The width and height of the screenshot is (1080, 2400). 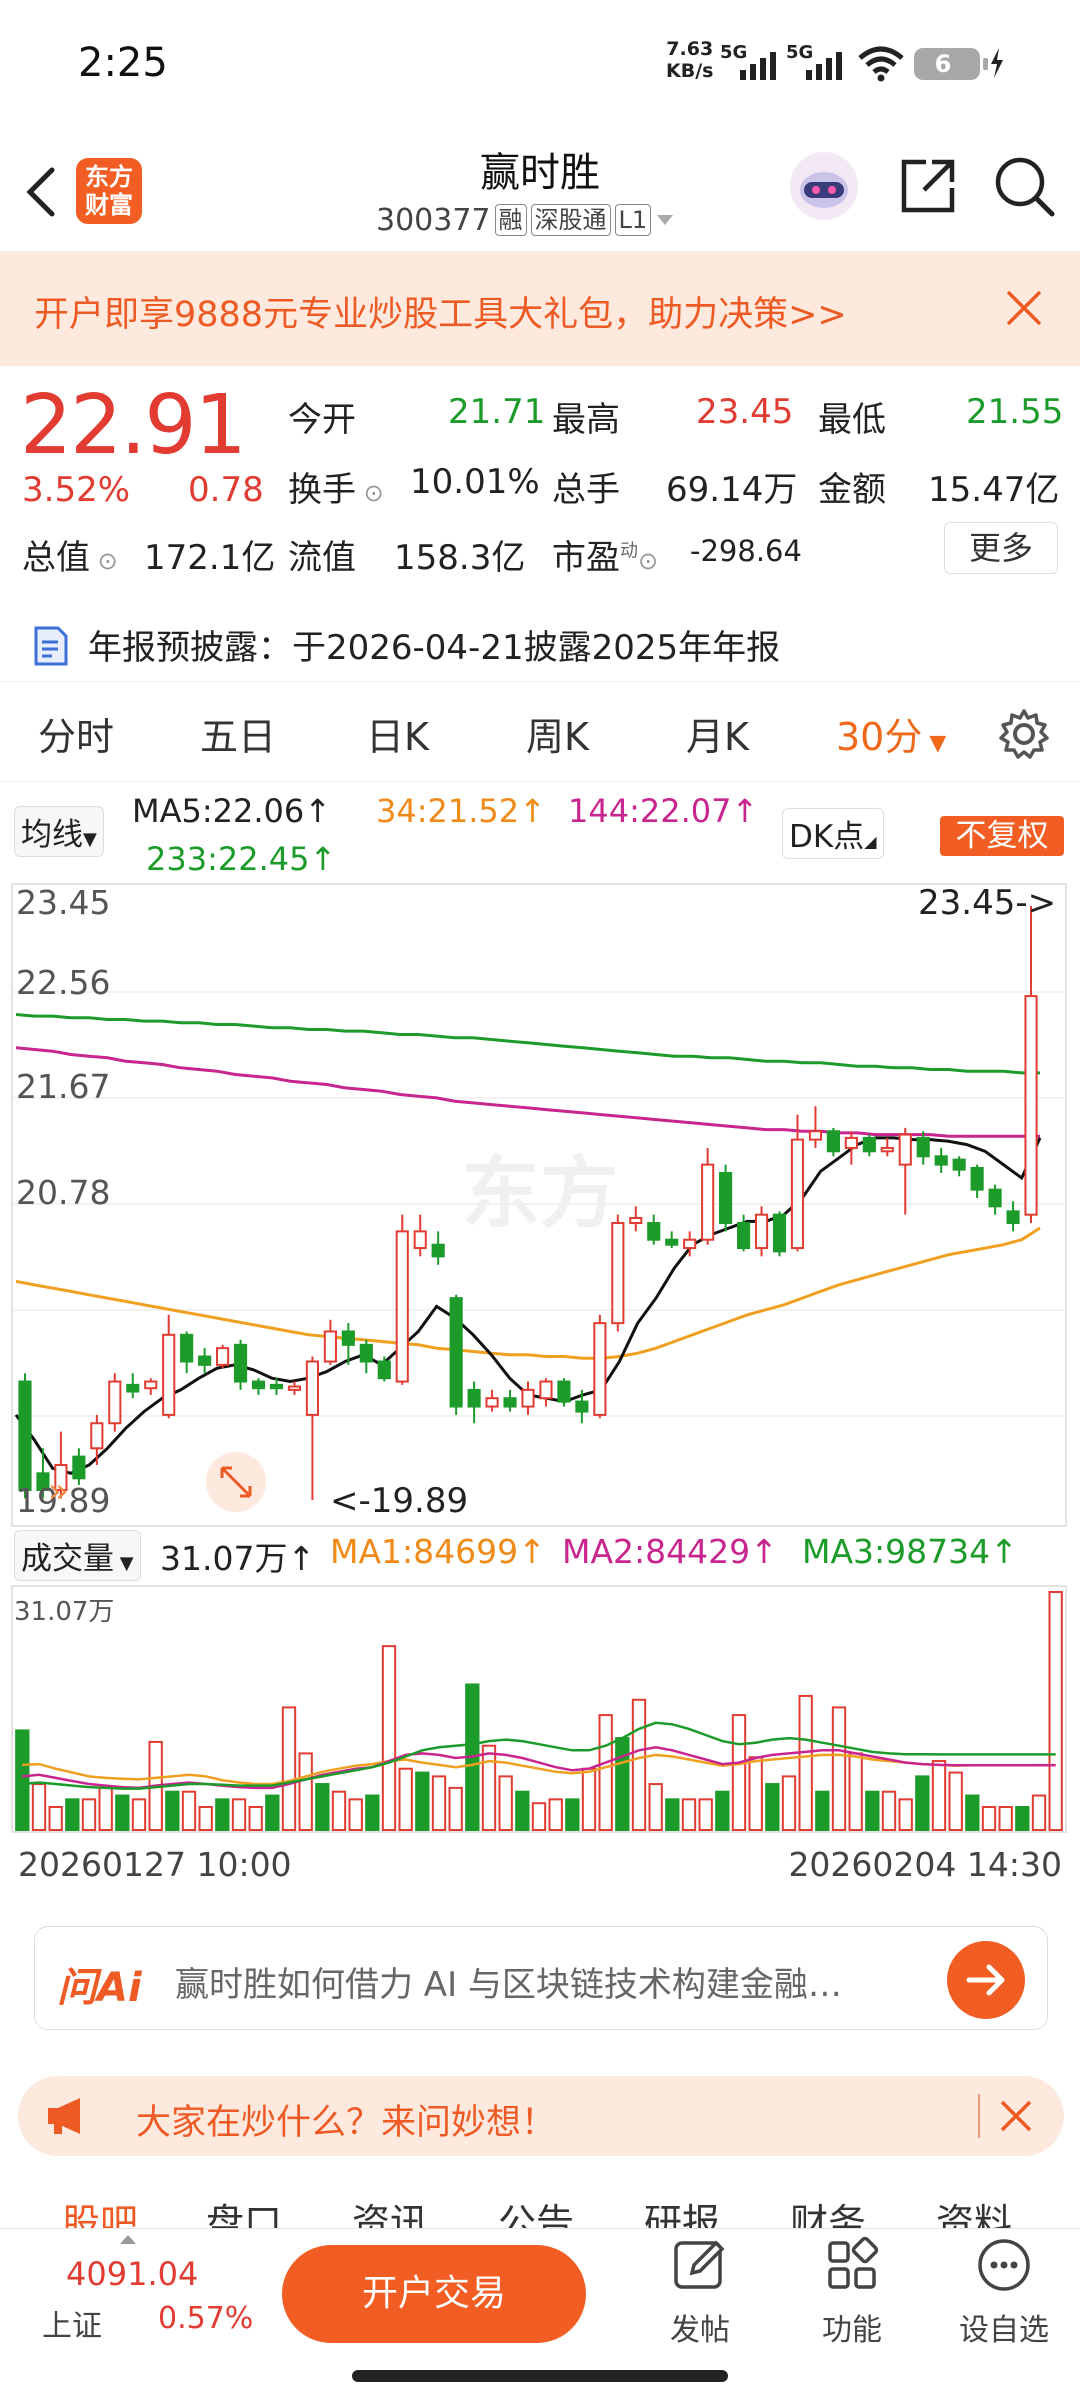 I want to click on vol-ma1-line, so click(x=539, y=1769).